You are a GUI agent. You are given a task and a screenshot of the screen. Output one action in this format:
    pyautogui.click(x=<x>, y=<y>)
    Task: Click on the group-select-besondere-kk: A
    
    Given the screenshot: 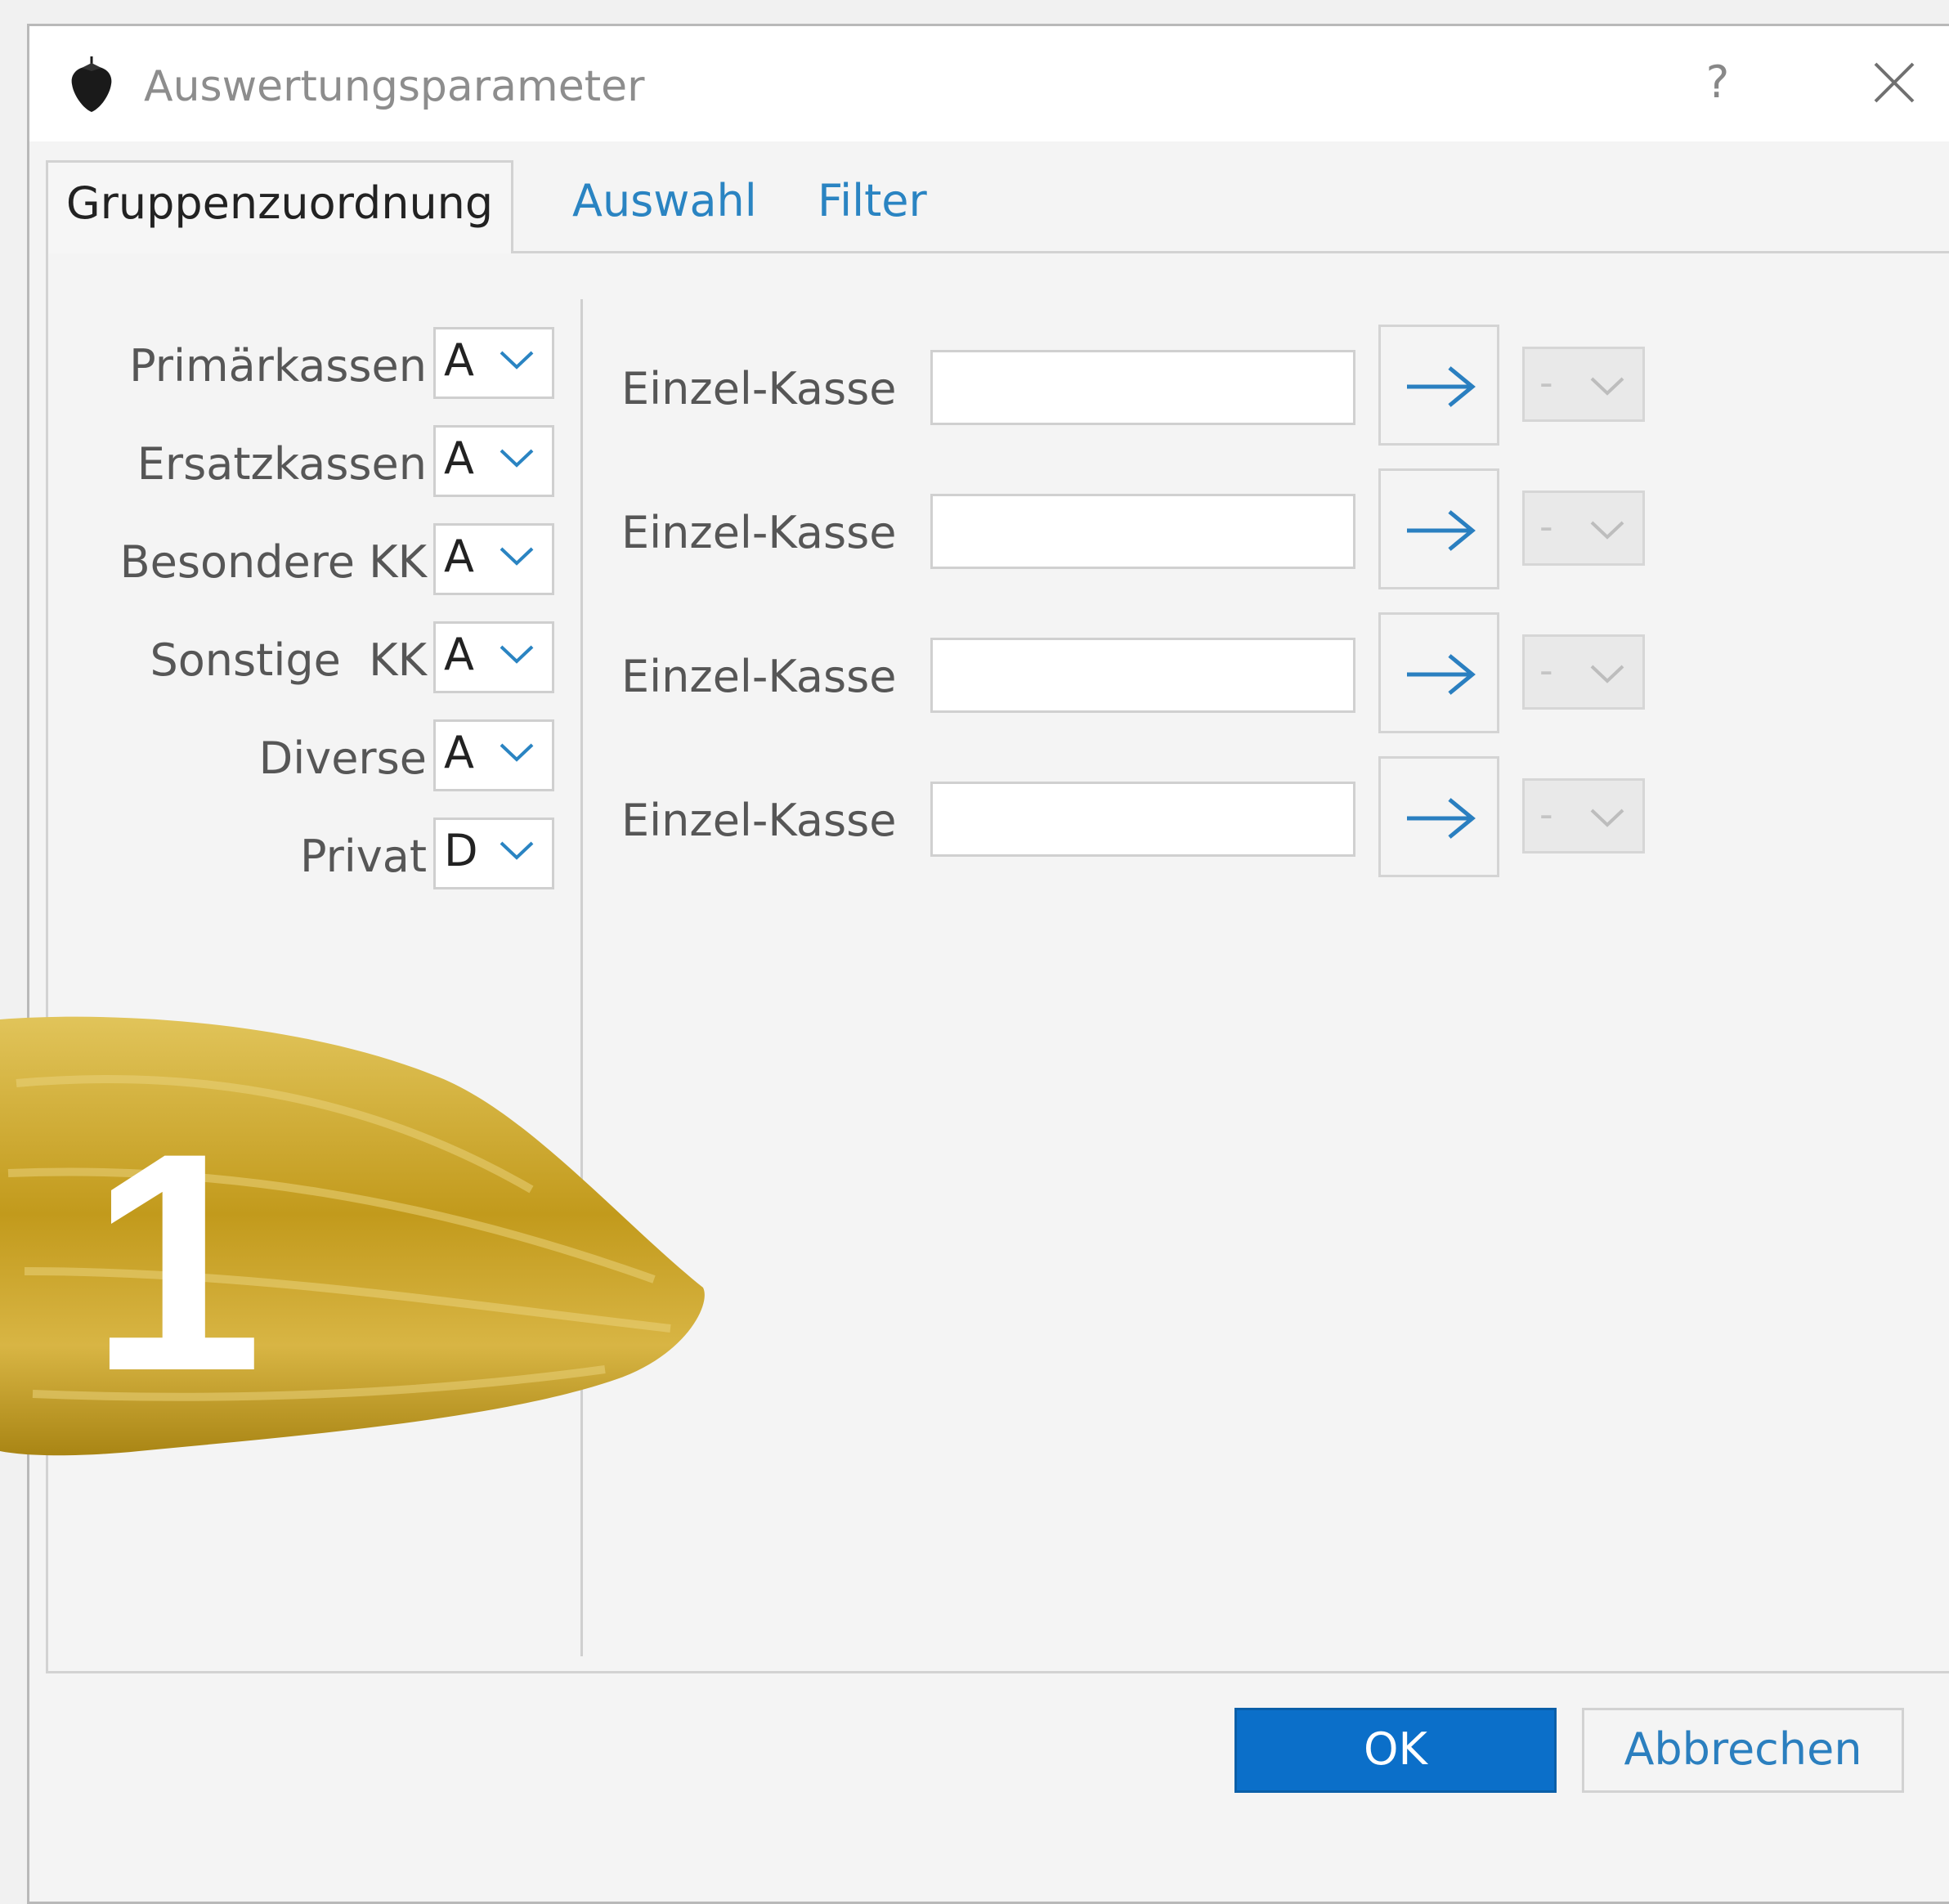 What is the action you would take?
    pyautogui.click(x=494, y=559)
    